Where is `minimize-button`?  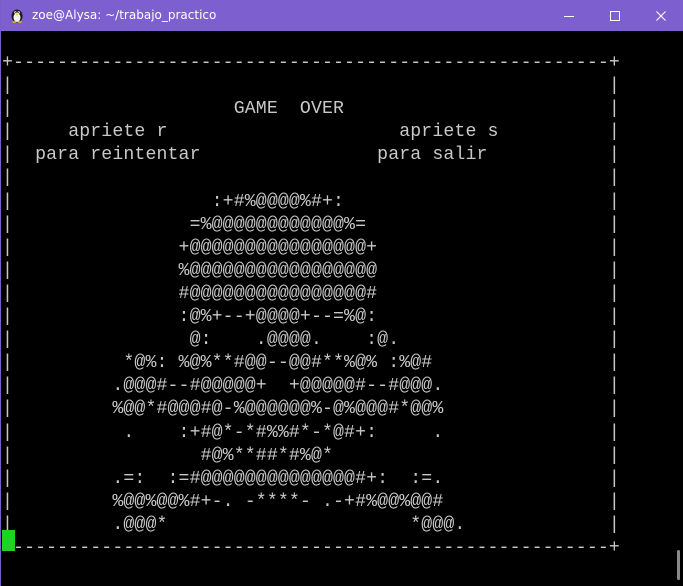 minimize-button is located at coordinates (569, 15).